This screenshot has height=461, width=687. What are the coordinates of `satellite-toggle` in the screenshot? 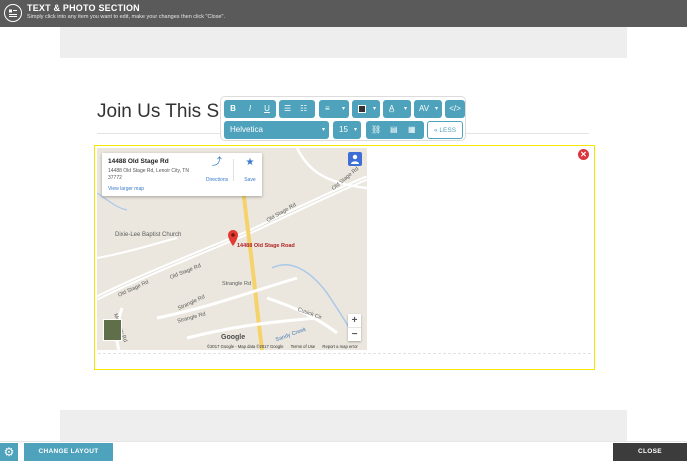 It's located at (112, 330).